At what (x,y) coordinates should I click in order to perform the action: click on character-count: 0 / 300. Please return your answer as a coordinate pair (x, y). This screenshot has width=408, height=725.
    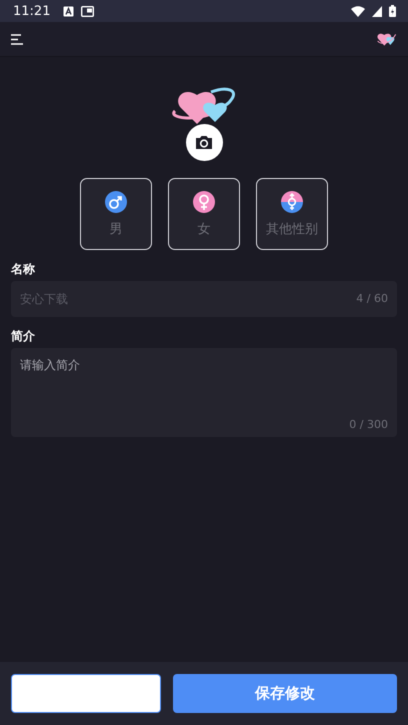
    Looking at the image, I should click on (368, 424).